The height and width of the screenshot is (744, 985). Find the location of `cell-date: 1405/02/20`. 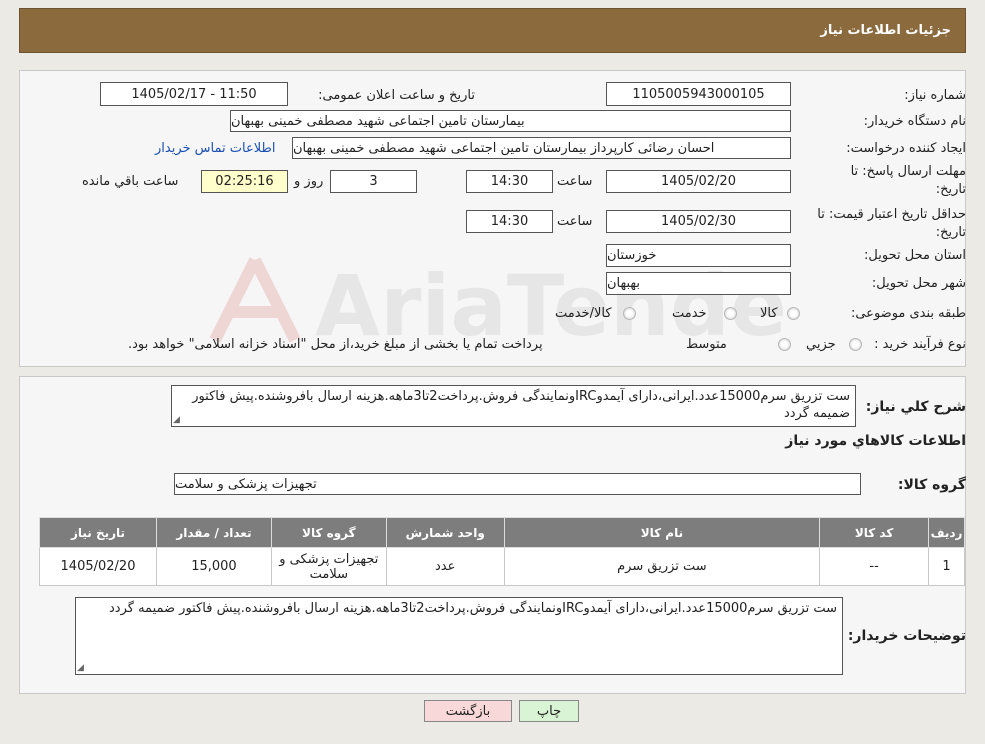

cell-date: 1405/02/20 is located at coordinates (98, 566).